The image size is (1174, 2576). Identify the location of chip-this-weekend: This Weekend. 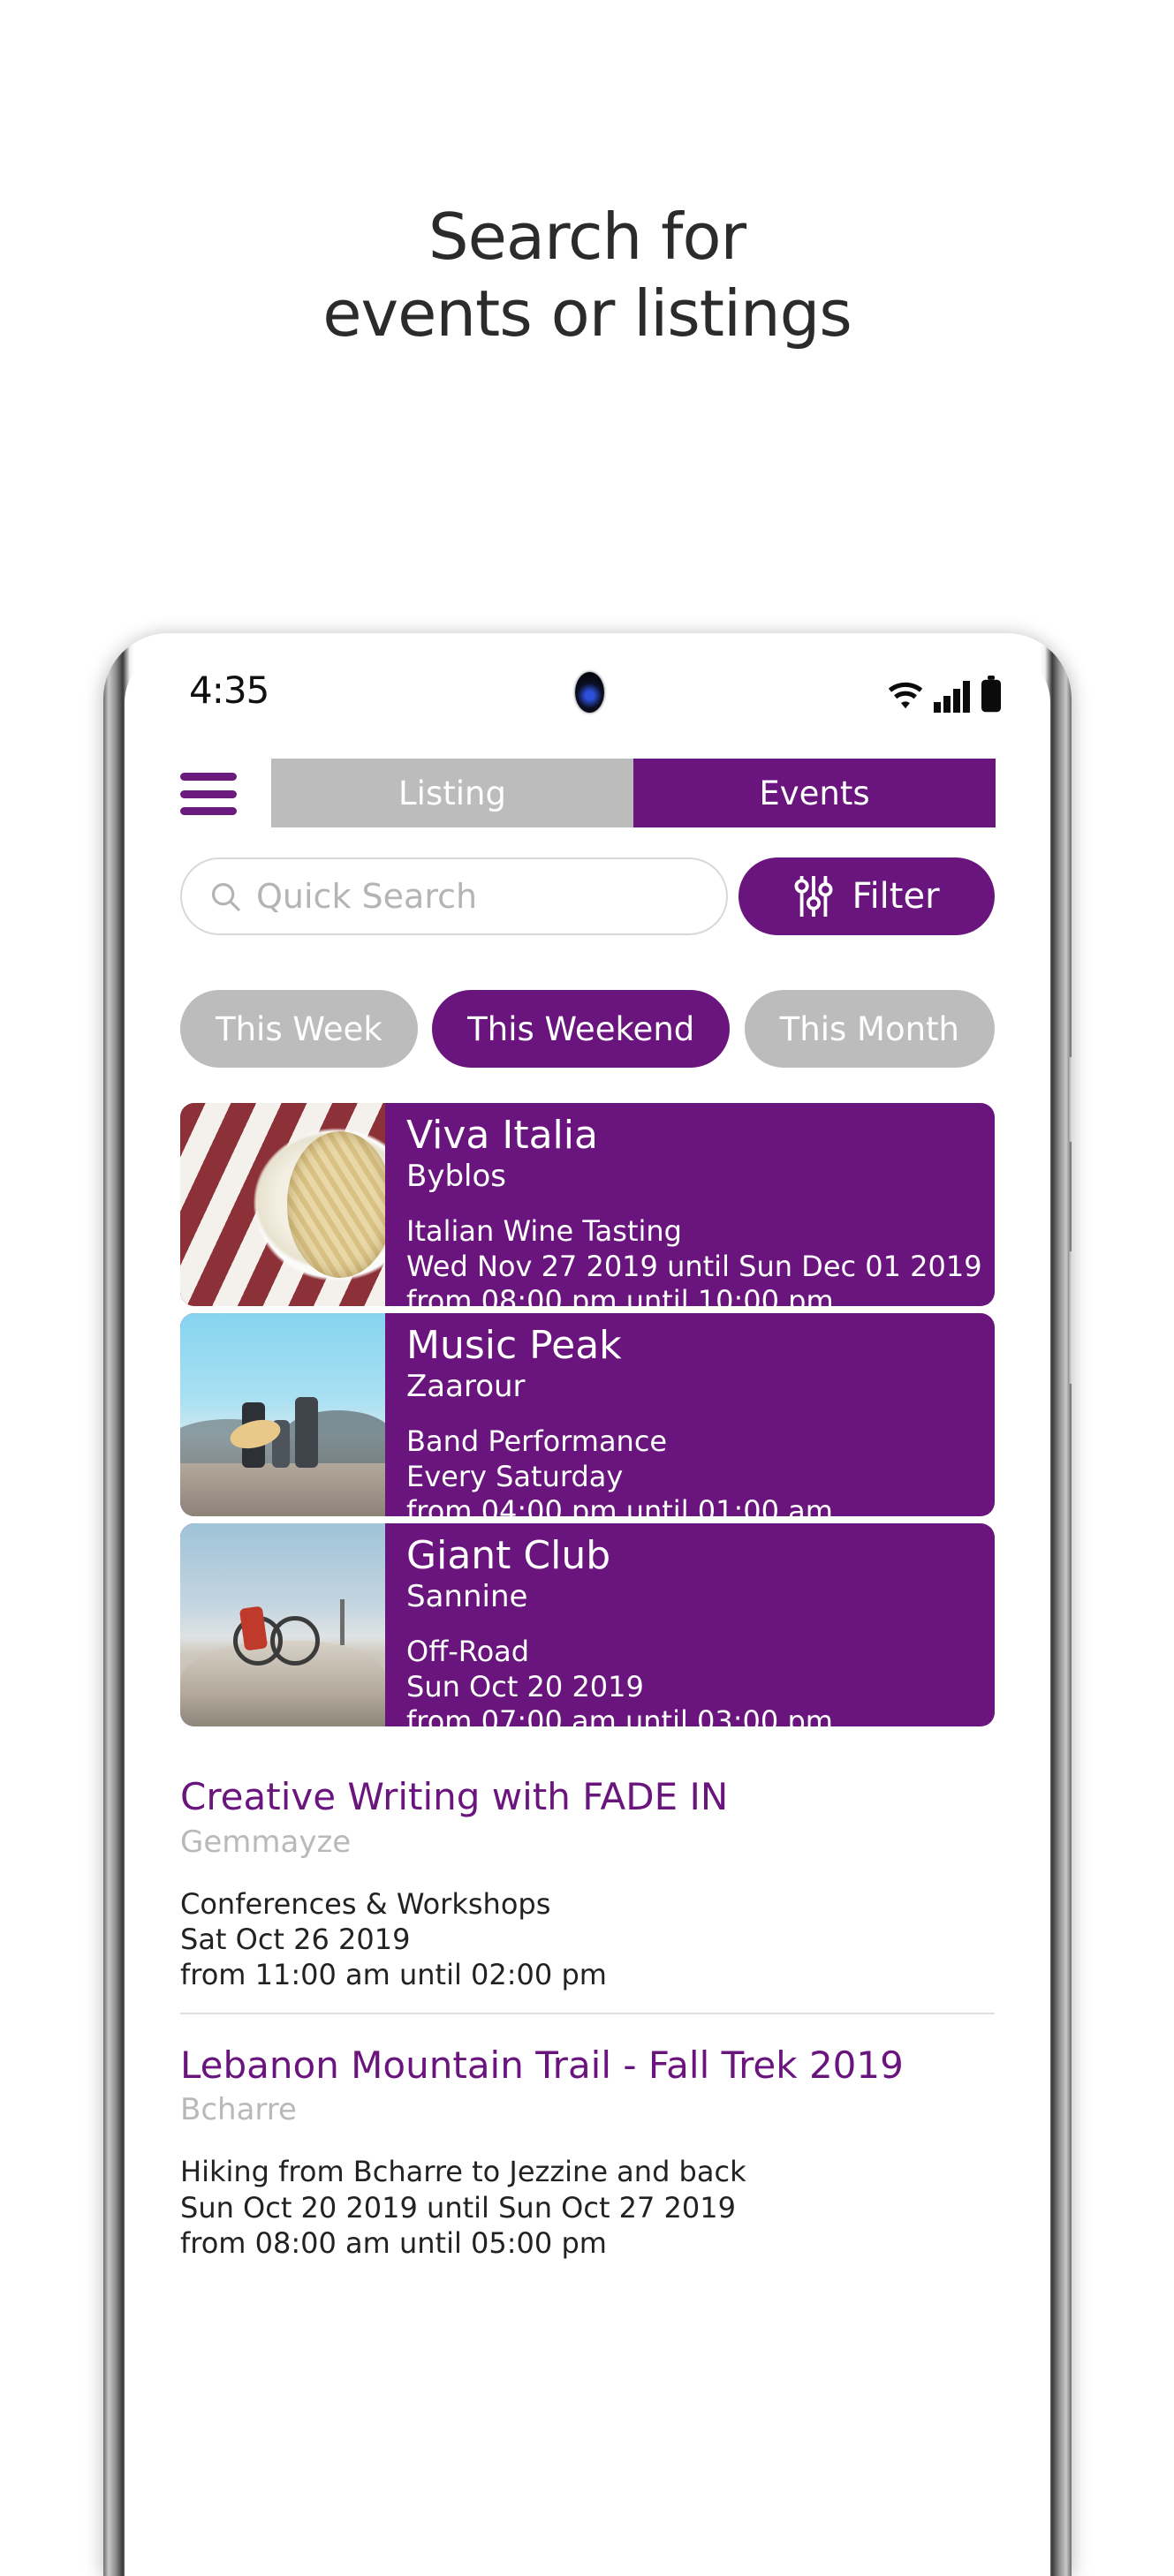
(581, 1029).